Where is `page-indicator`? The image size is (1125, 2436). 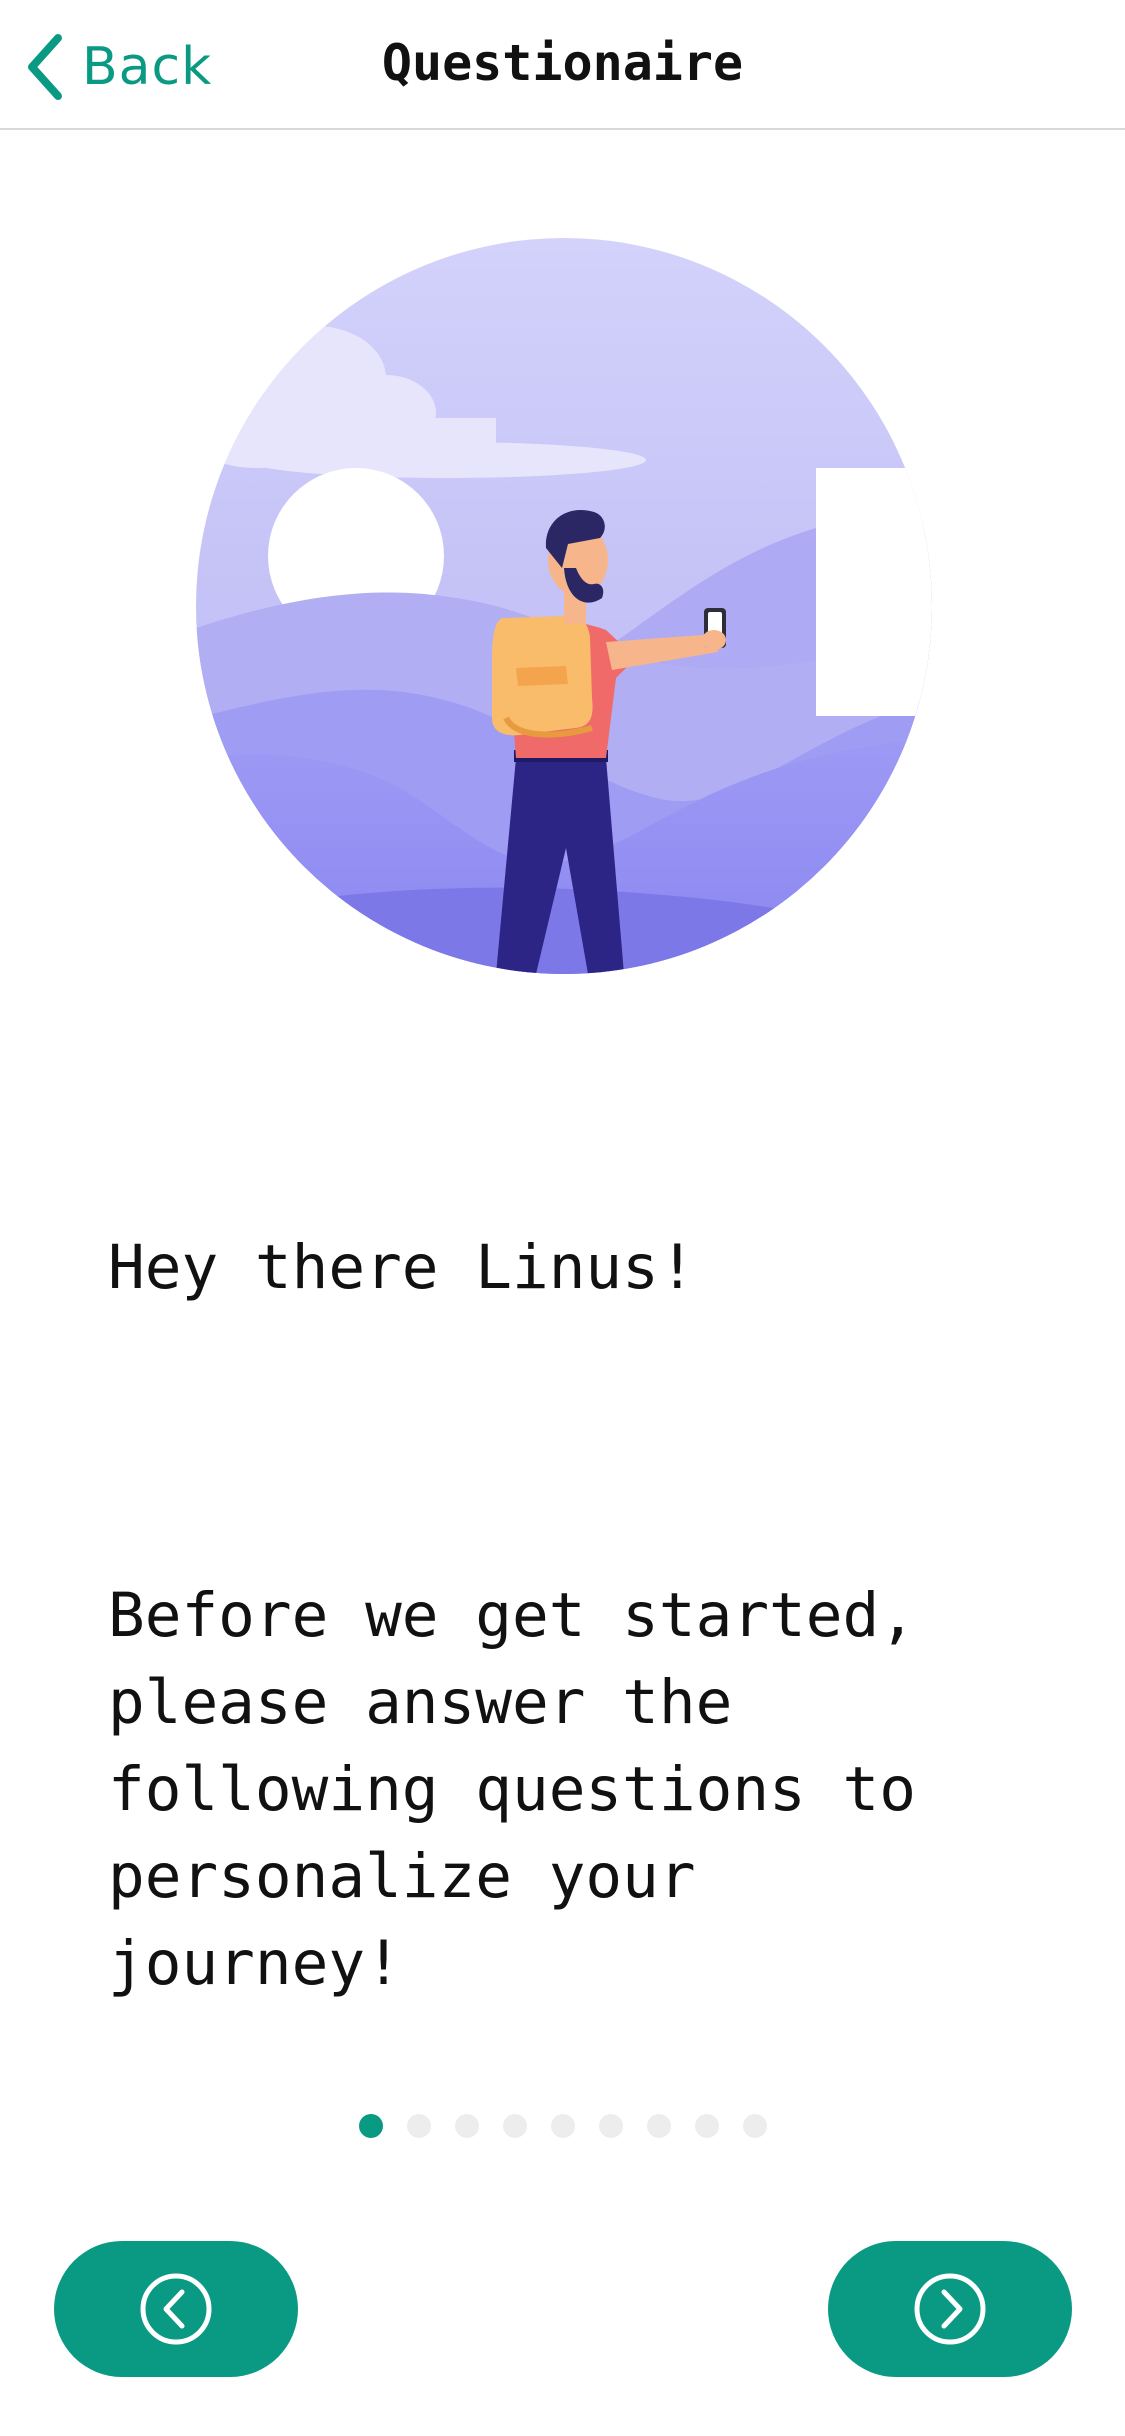
page-indicator is located at coordinates (562, 2126).